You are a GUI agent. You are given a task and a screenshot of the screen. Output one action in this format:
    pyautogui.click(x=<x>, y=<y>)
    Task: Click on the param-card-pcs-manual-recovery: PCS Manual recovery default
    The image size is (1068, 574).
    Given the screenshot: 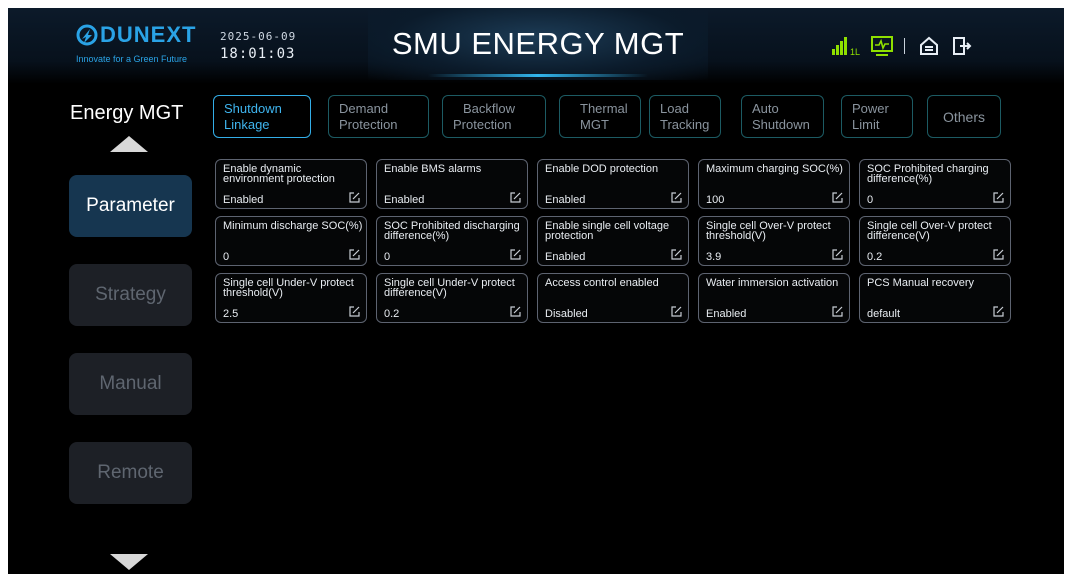 What is the action you would take?
    pyautogui.click(x=935, y=298)
    